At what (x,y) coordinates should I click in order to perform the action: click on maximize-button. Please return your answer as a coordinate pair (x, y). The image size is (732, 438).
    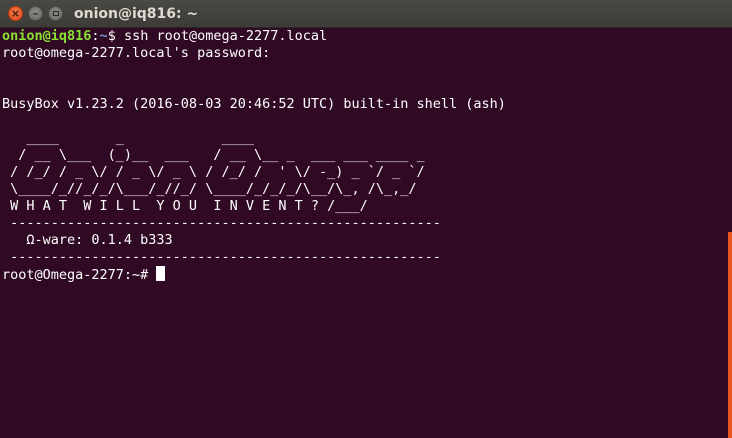
    Looking at the image, I should click on (55, 13).